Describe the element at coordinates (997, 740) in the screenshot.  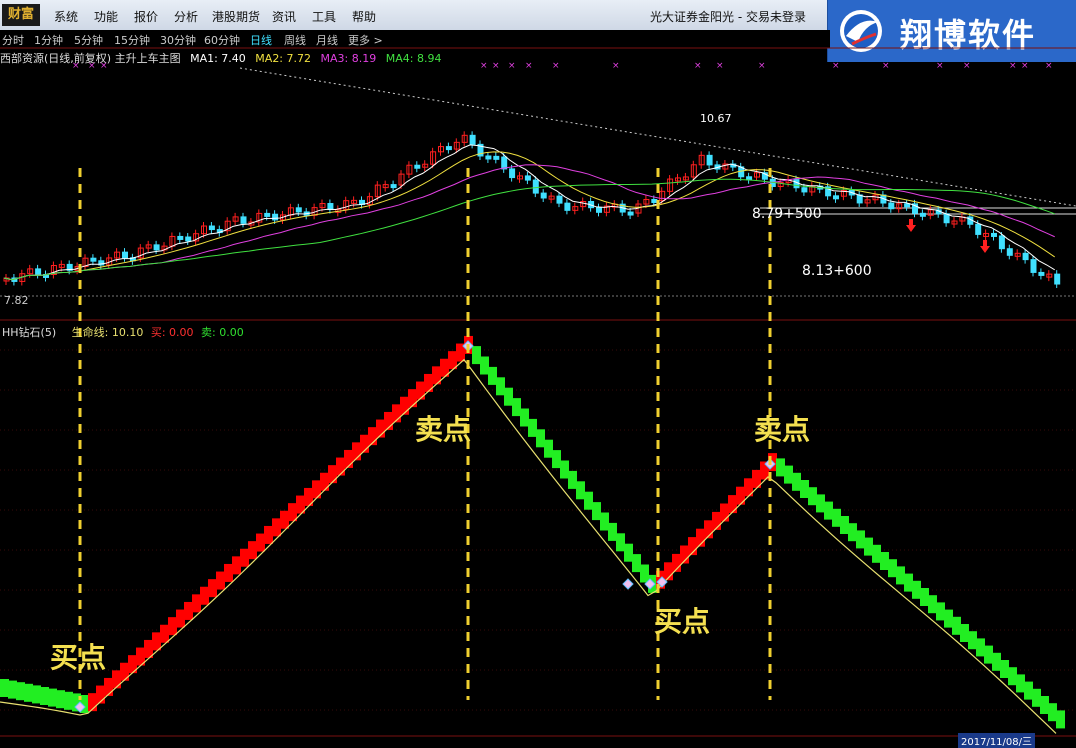
I see `date-label: 2017/11/08/三` at that location.